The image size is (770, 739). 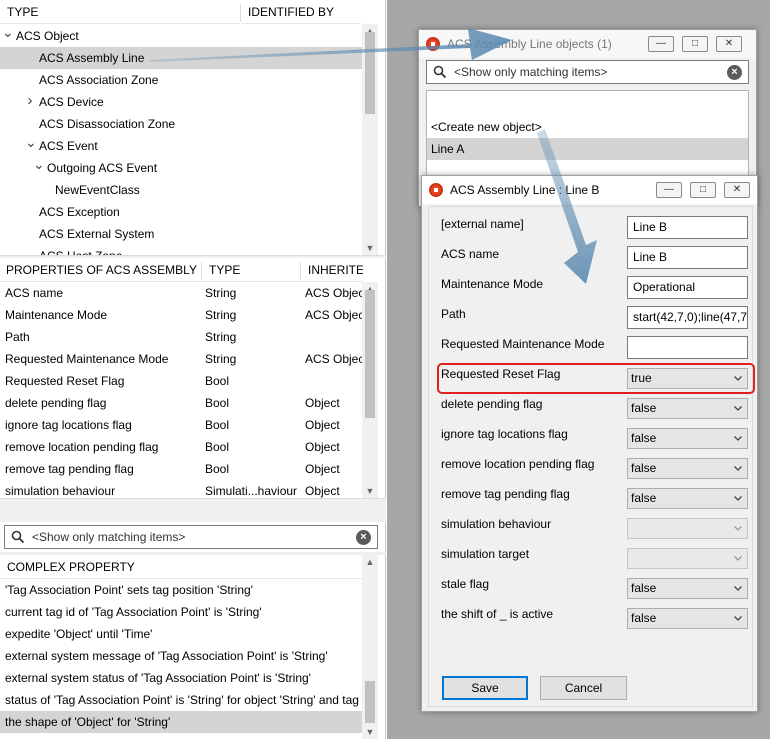 I want to click on properties-type-header: TYPE, so click(x=251, y=270).